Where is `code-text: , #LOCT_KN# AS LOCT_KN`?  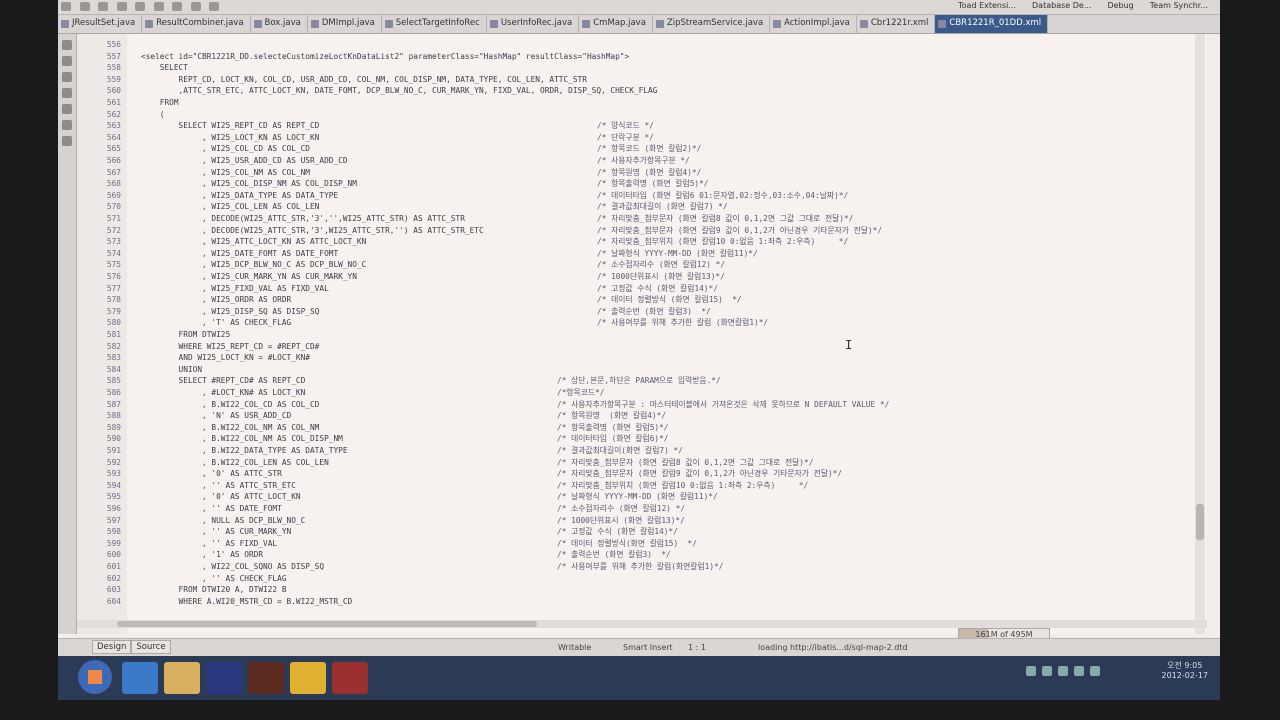
code-text: , #LOCT_KN# AS LOCT_KN is located at coordinates (223, 392).